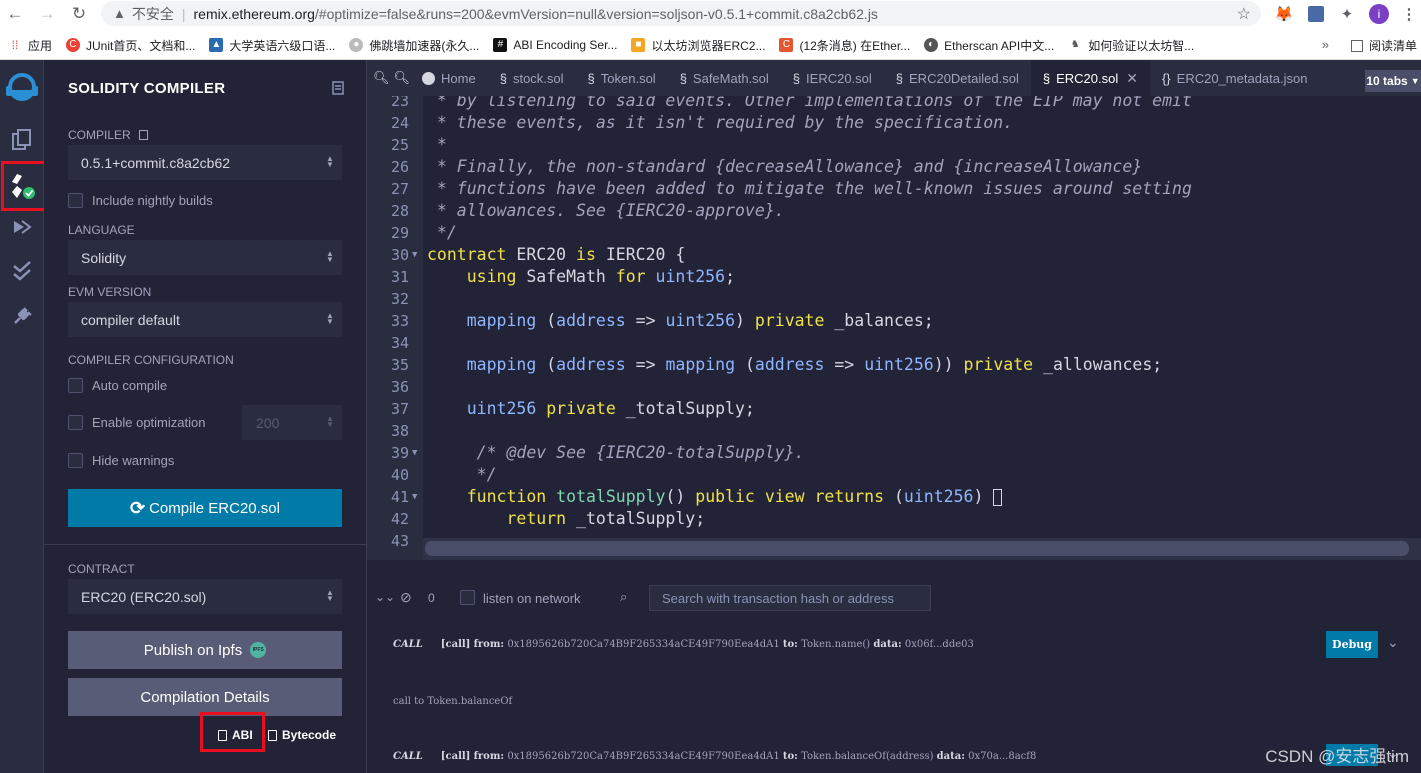 This screenshot has width=1421, height=773. Describe the element at coordinates (47, 14) in the screenshot. I see `forward-icon: →` at that location.